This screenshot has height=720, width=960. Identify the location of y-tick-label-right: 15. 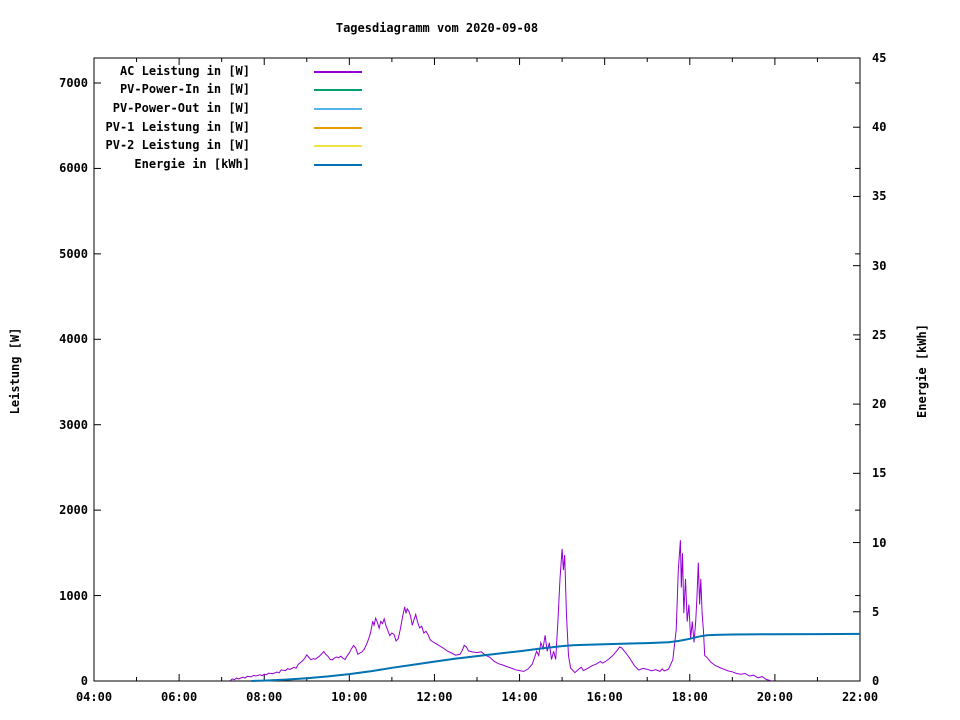
(879, 473).